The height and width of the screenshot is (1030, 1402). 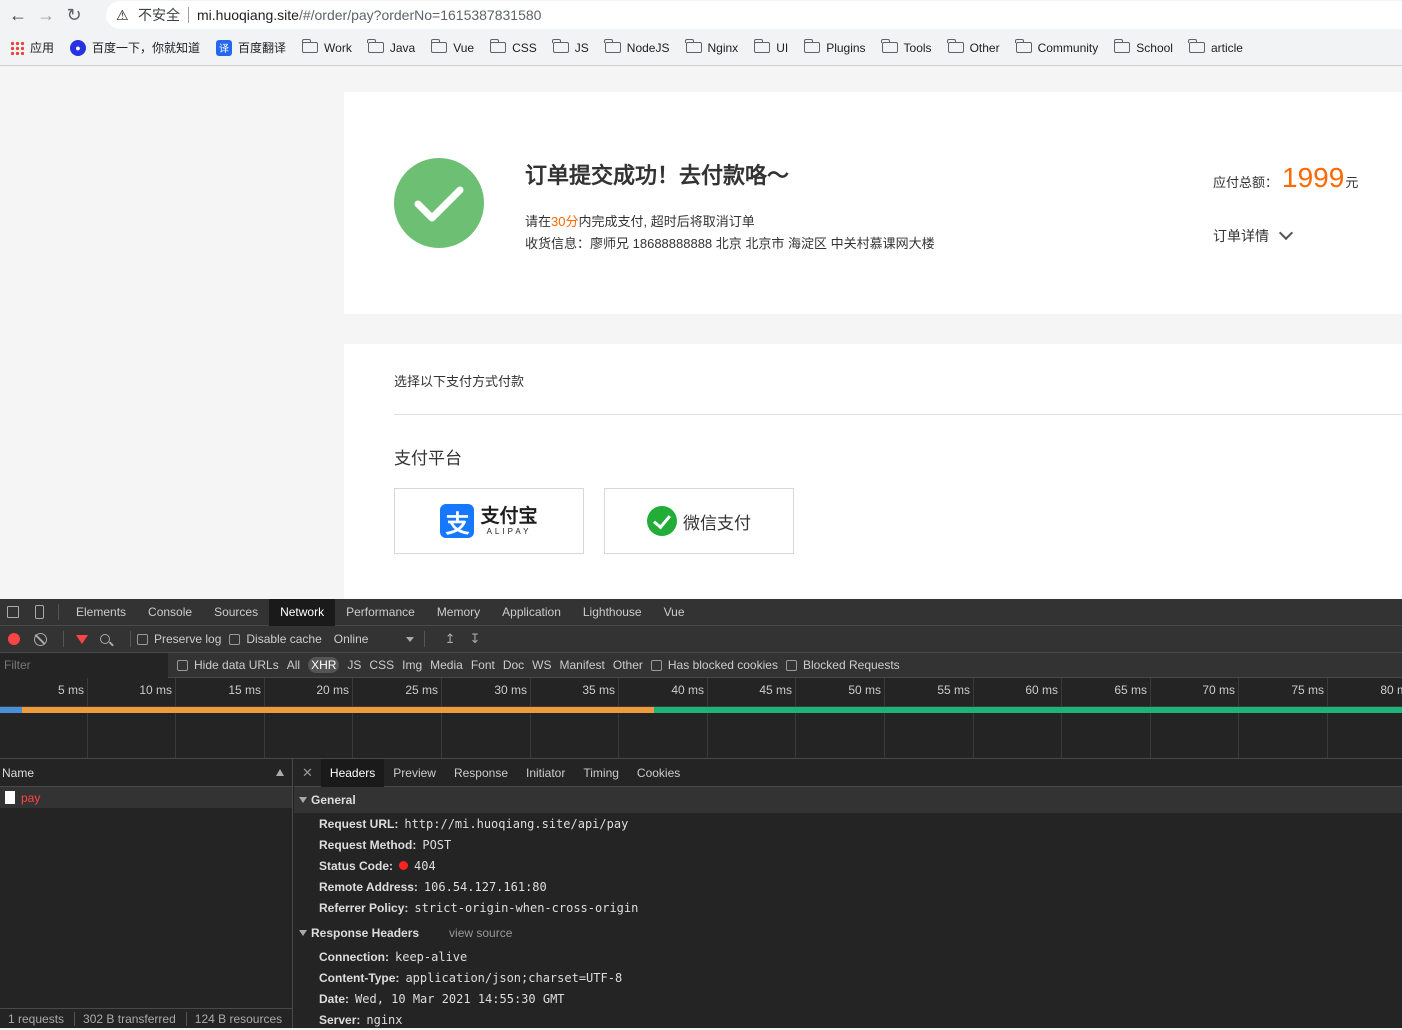 I want to click on filter-input: Filter, so click(x=84, y=665).